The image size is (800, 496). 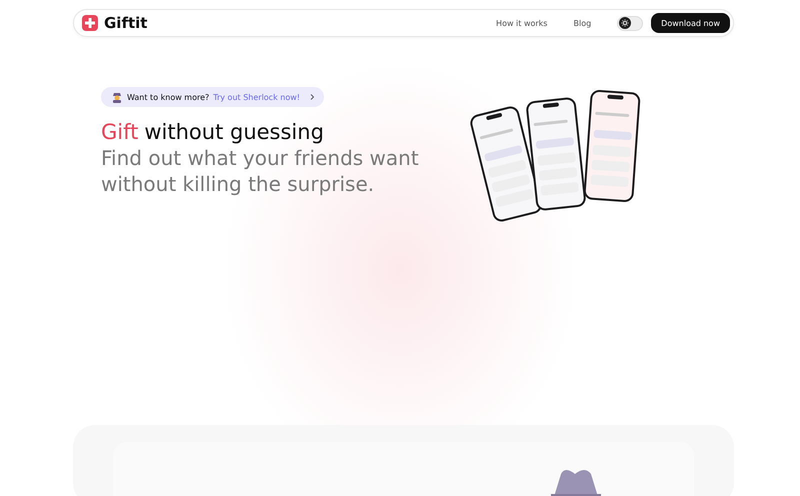 I want to click on brand-name: Giftit, so click(x=126, y=23).